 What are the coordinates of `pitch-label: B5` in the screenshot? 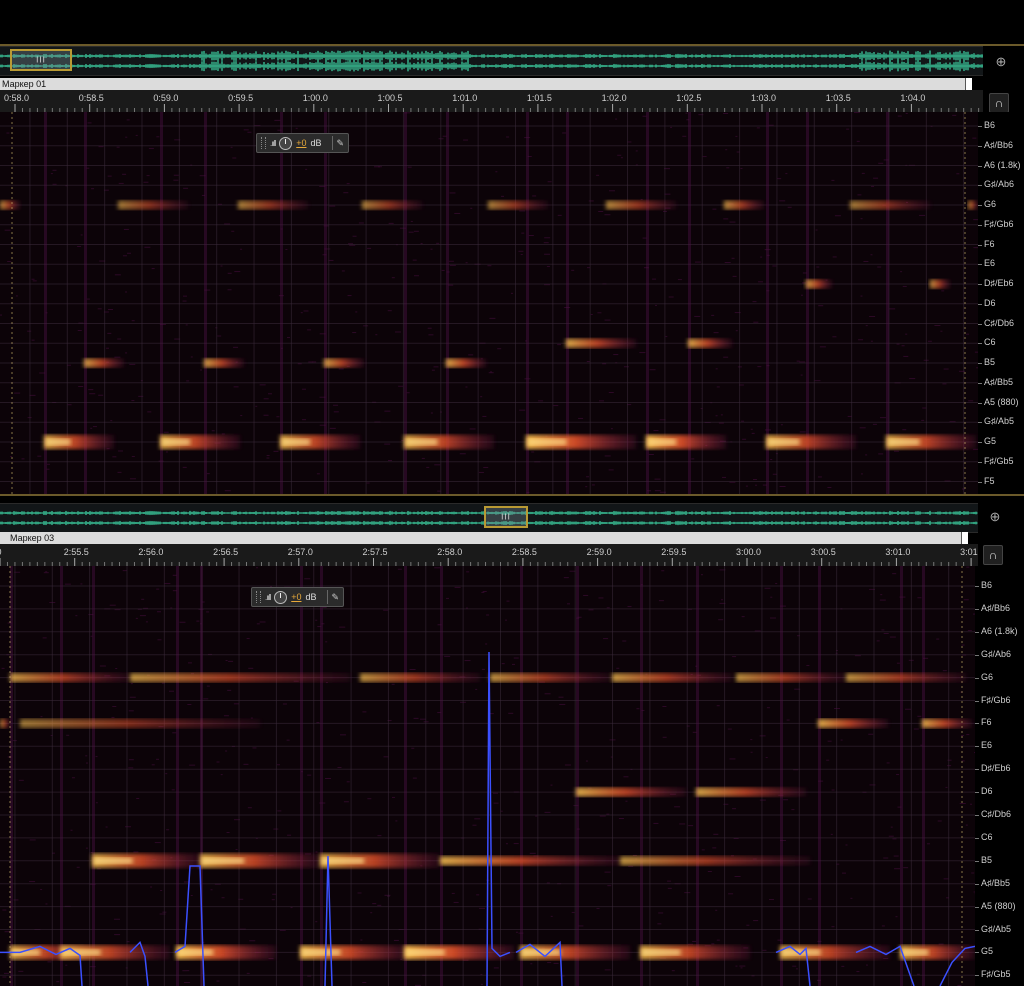 It's located at (987, 859).